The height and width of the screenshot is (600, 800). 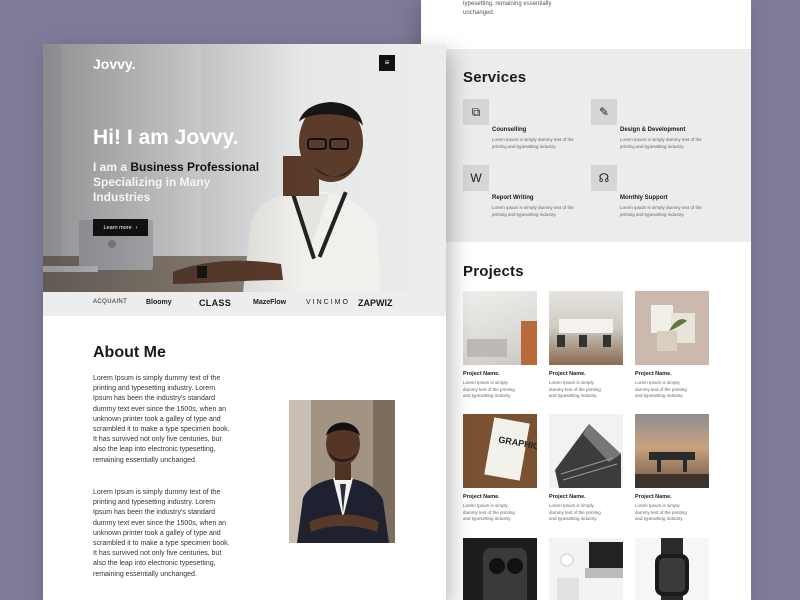 What do you see at coordinates (342, 471) in the screenshot?
I see `about-photo` at bounding box center [342, 471].